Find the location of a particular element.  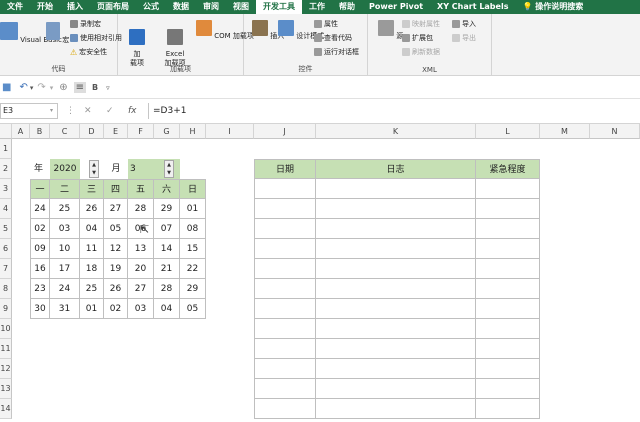

tab-8: 开发工具 is located at coordinates (279, 7).